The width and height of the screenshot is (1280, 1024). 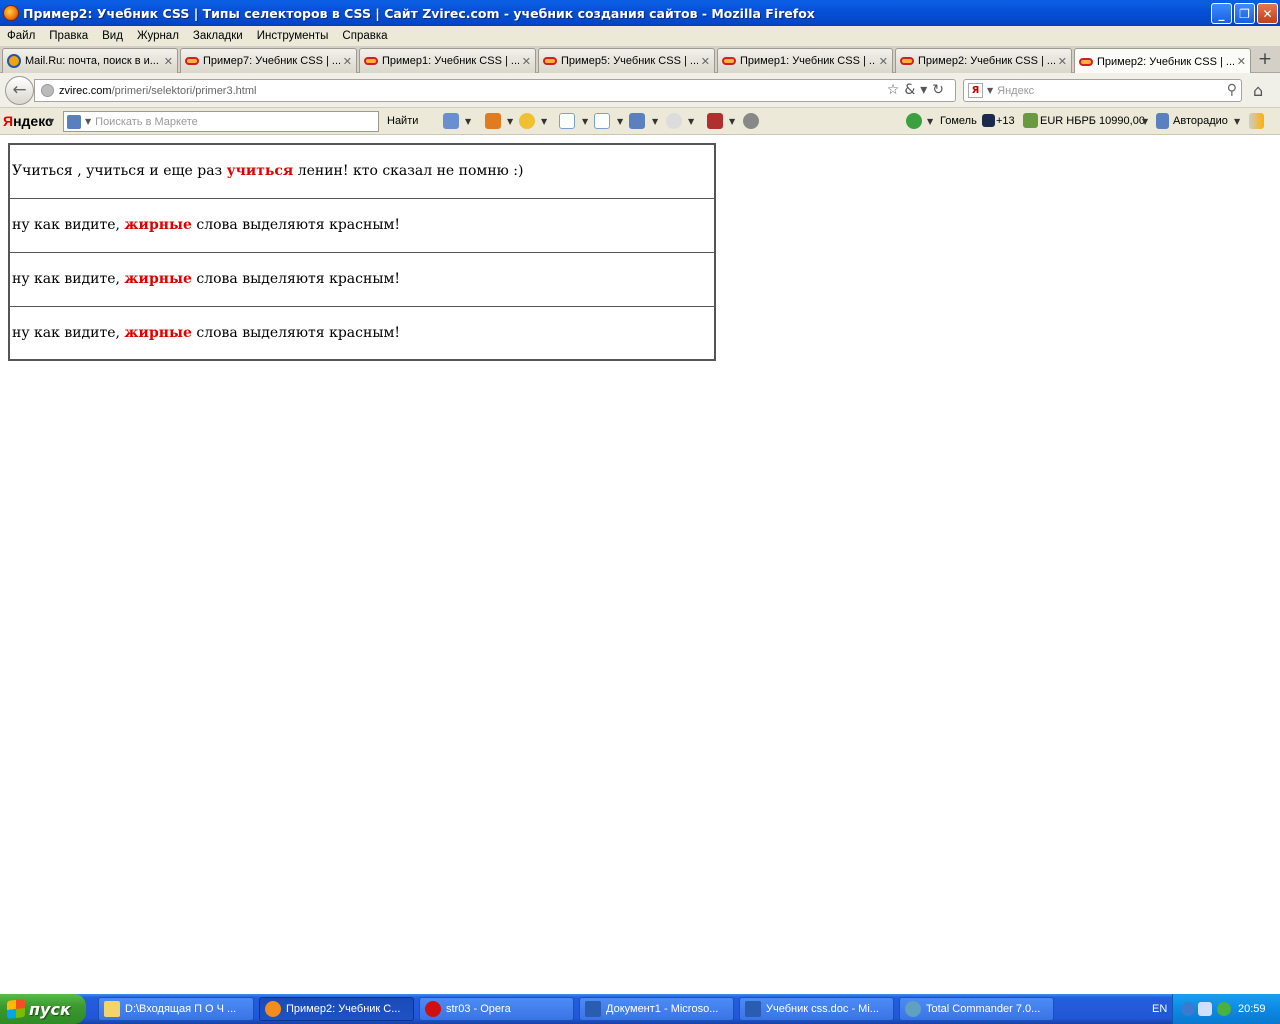 What do you see at coordinates (1162, 121) in the screenshot?
I see `speaker-muted-icon` at bounding box center [1162, 121].